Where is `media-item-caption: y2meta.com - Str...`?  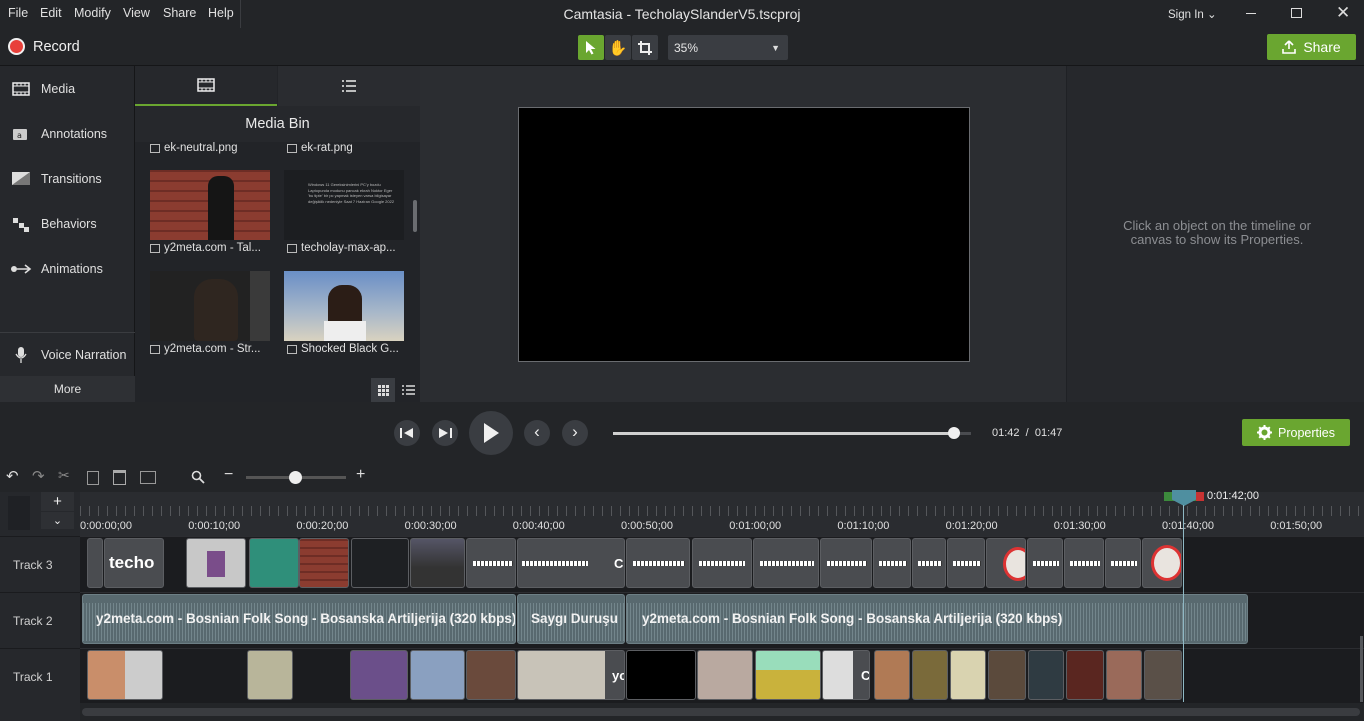
media-item-caption: y2meta.com - Str... is located at coordinates (209, 349).